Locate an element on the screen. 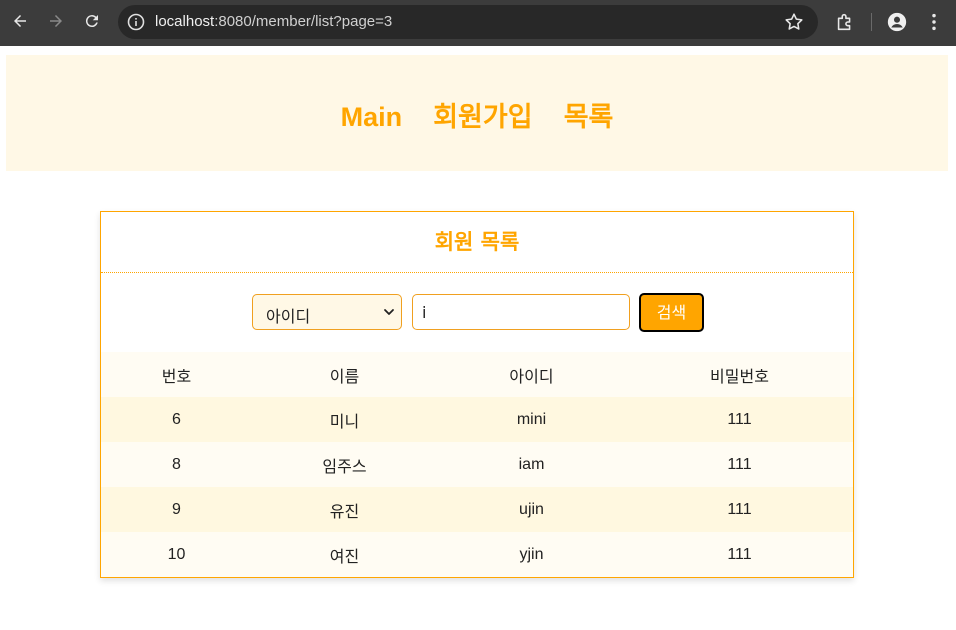 The width and height of the screenshot is (956, 630). search-button: 검색 is located at coordinates (671, 312).